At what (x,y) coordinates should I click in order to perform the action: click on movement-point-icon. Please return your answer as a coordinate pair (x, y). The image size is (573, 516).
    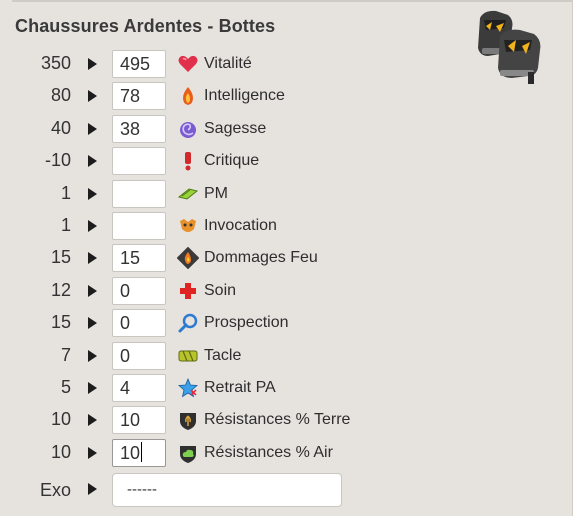
    Looking at the image, I should click on (188, 194).